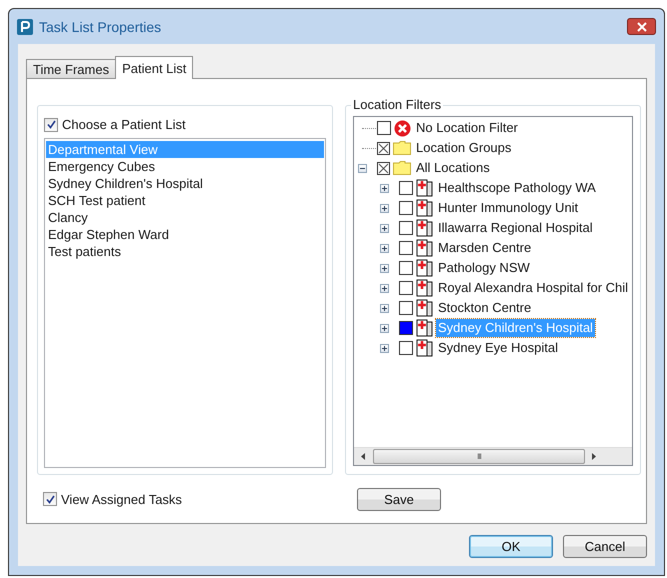 This screenshot has height=578, width=667. What do you see at coordinates (485, 308) in the screenshot?
I see `tree-item: Stockton Centre` at bounding box center [485, 308].